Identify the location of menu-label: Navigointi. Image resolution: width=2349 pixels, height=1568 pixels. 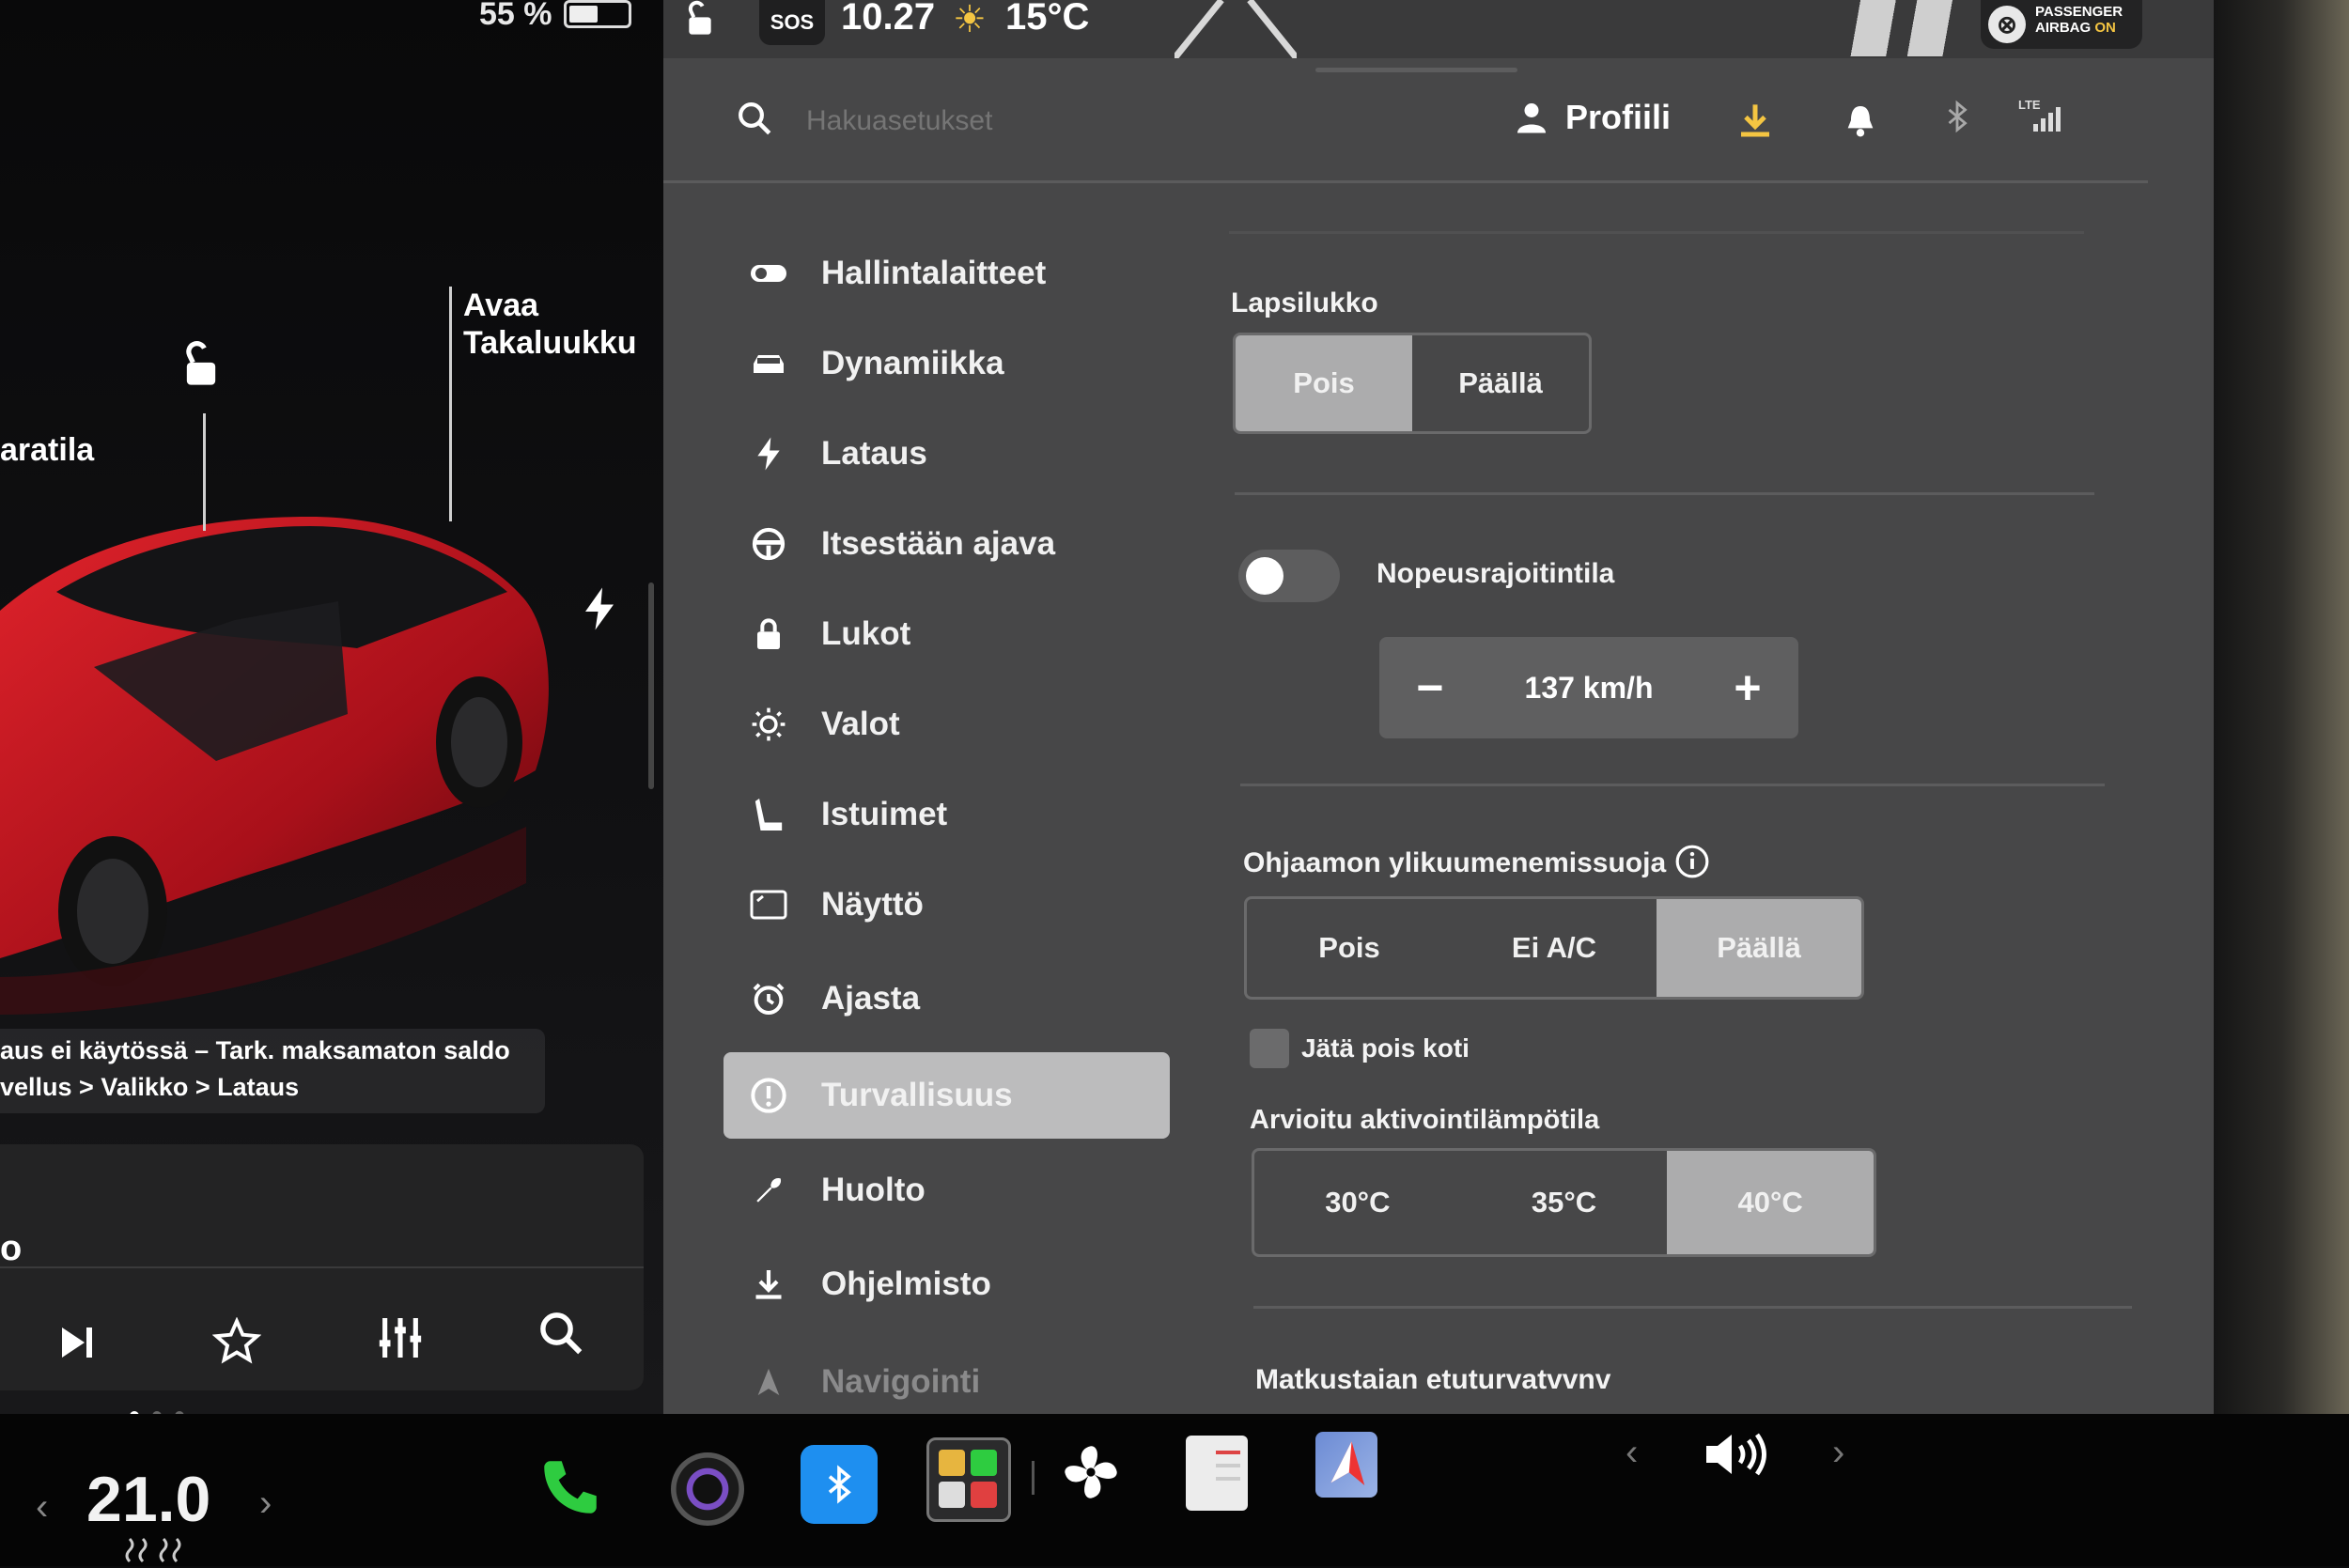
(901, 1381).